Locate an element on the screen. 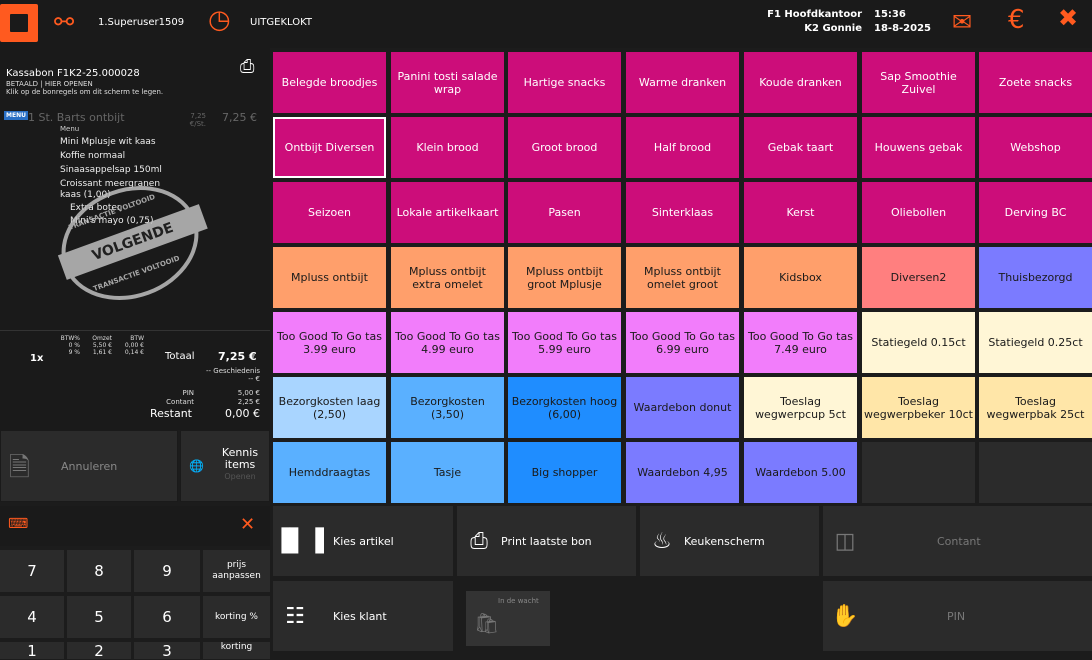 This screenshot has height=660, width=1092. product-tile-1-6: Webshop is located at coordinates (1035, 147).